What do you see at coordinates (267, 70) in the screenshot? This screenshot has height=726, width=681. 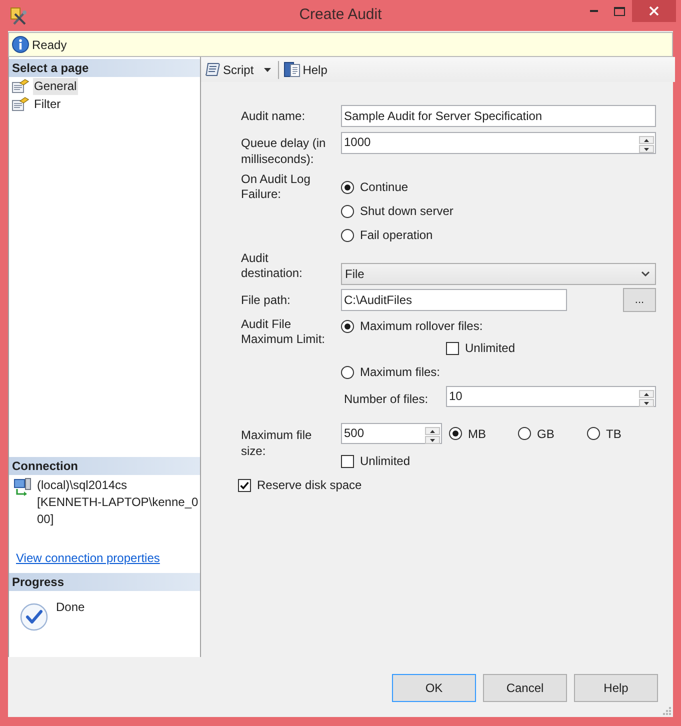 I see `caret-icon` at bounding box center [267, 70].